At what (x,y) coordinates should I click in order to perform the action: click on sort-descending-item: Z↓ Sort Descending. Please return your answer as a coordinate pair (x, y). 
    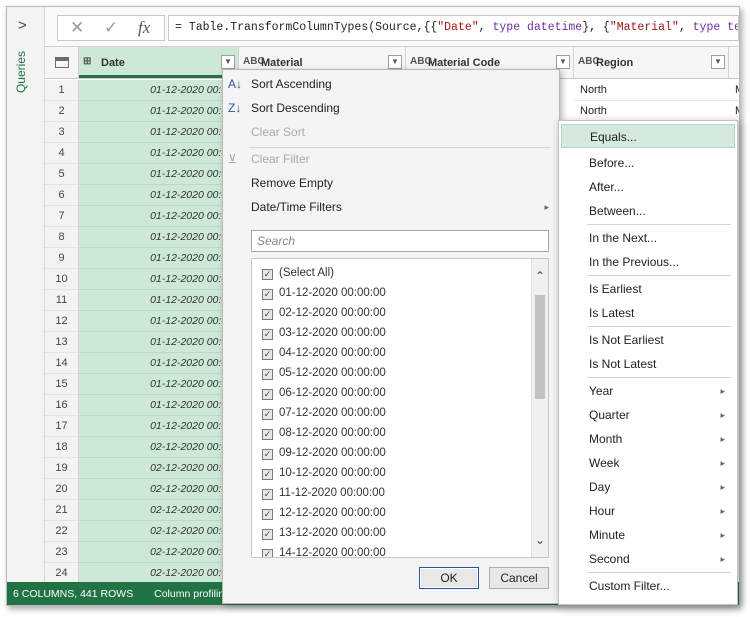
    Looking at the image, I should click on (391, 108).